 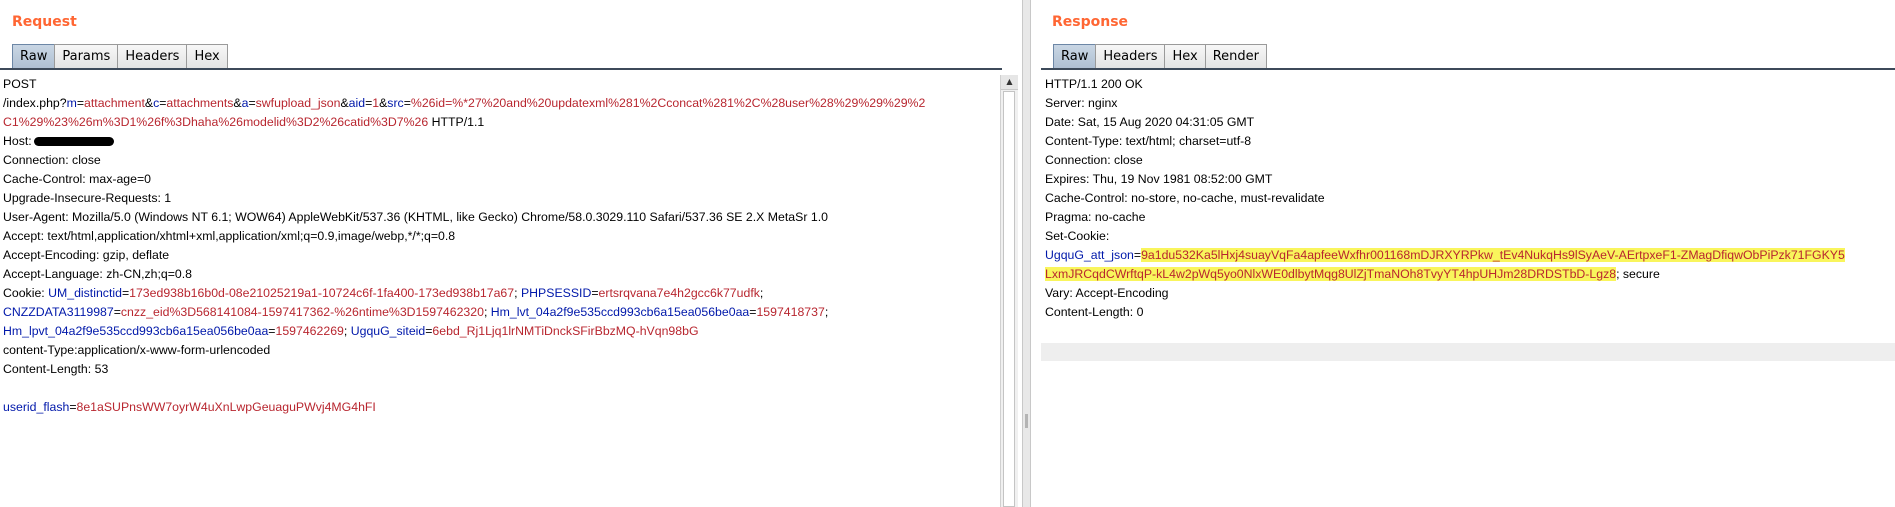 What do you see at coordinates (556, 293) in the screenshot?
I see `param-name: PHPSESSID` at bounding box center [556, 293].